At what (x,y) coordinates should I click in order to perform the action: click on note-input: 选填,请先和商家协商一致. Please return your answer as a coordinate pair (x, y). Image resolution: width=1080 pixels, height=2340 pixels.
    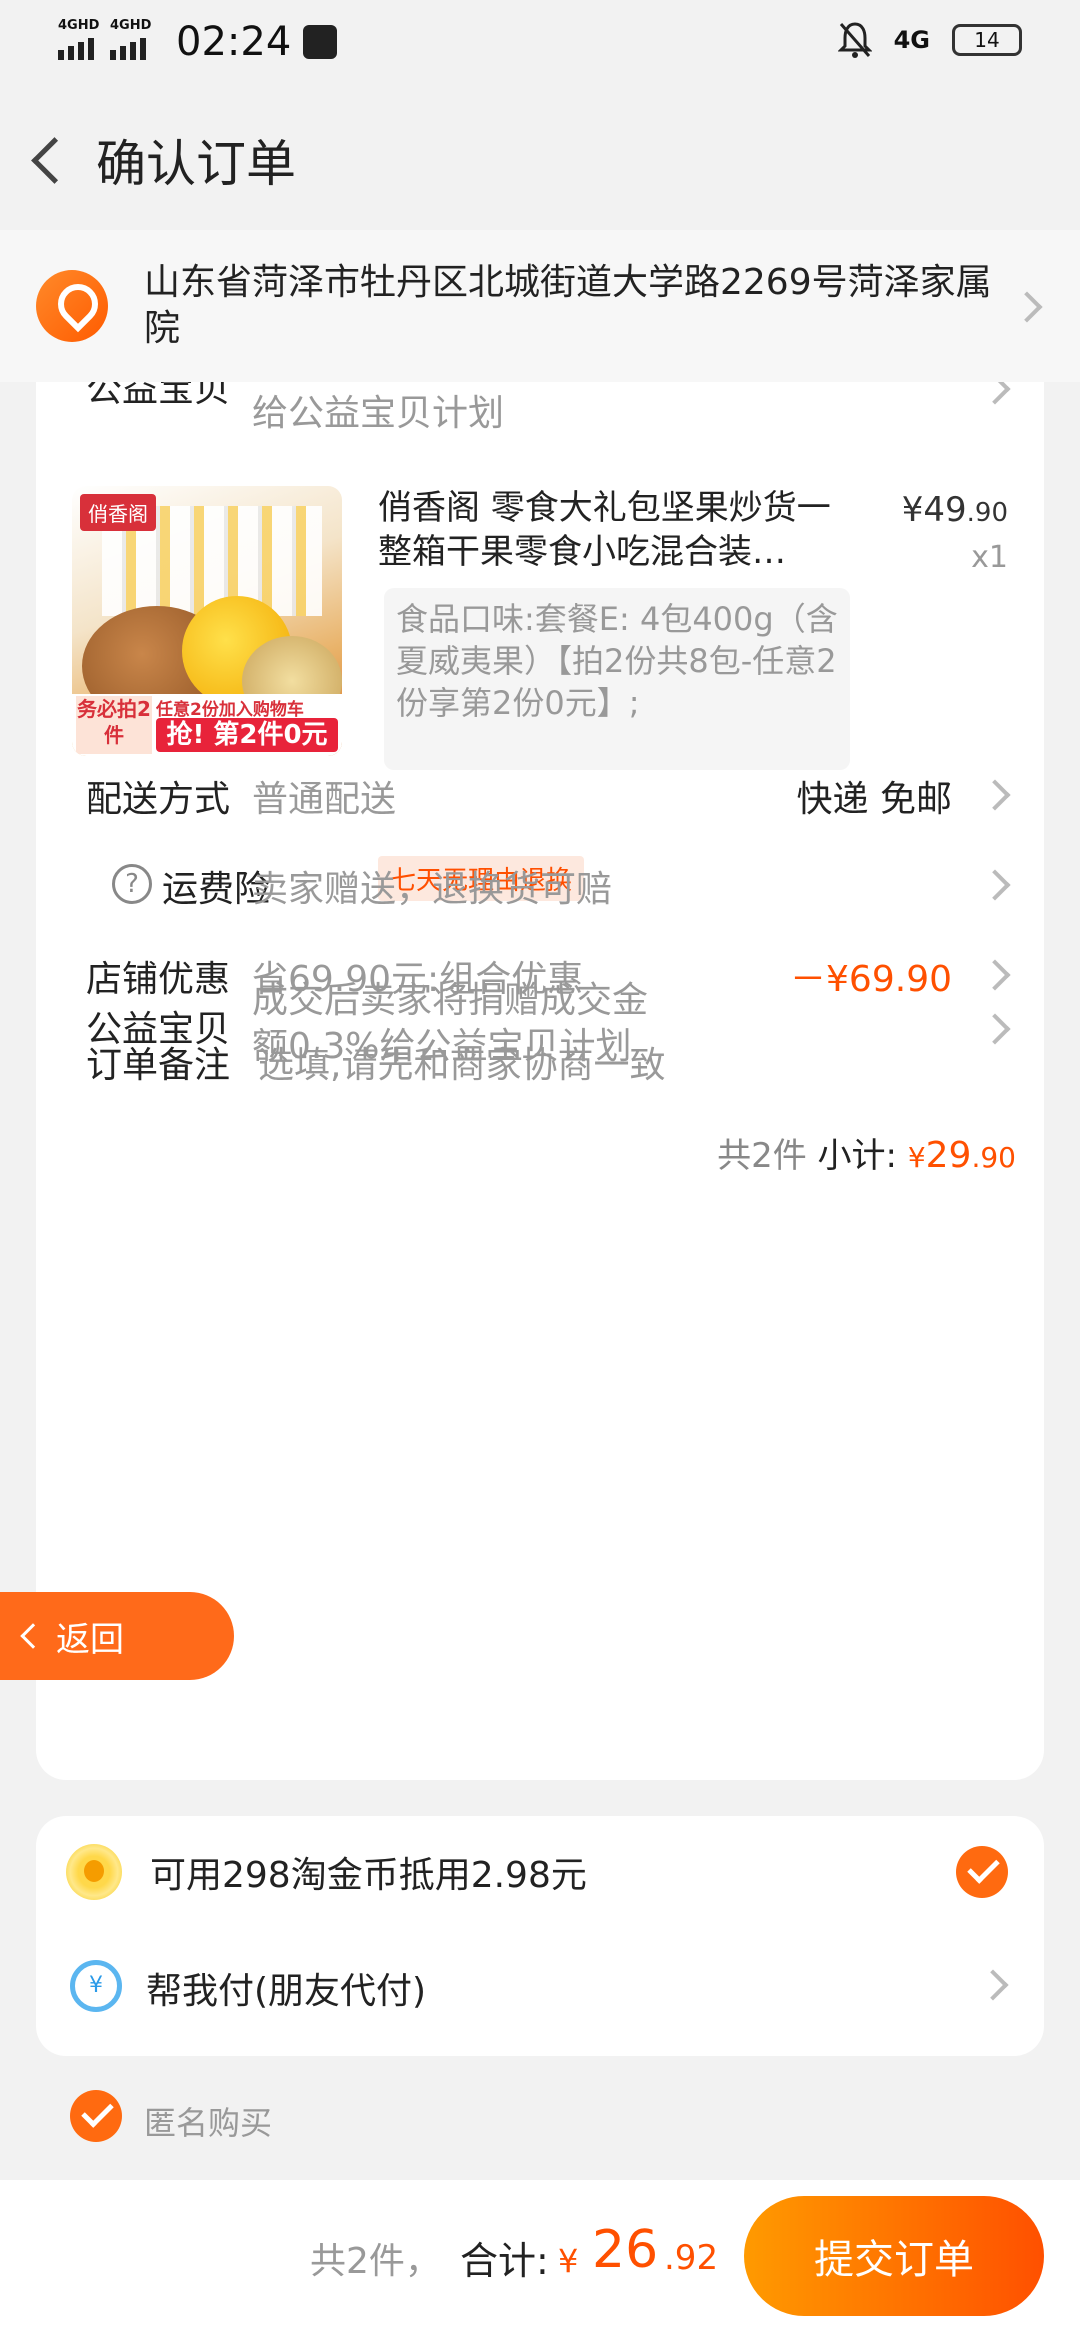
    Looking at the image, I should click on (461, 1062).